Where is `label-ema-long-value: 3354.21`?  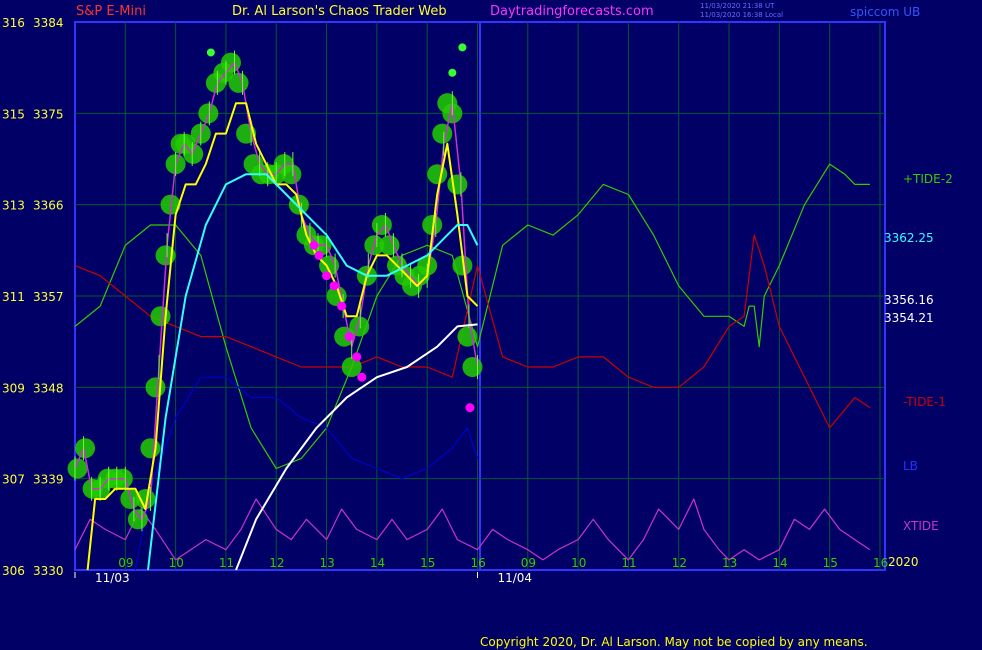
label-ema-long-value: 3354.21 is located at coordinates (909, 318).